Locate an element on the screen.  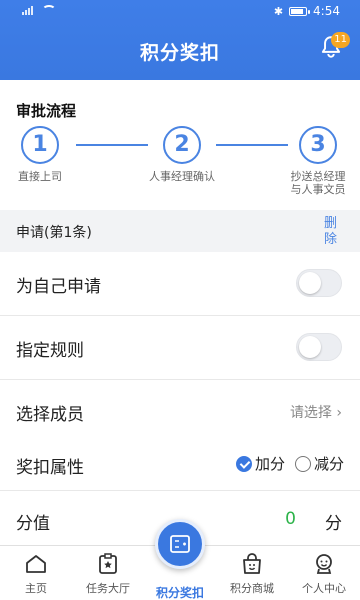
approval-step-2: 2 人事经理确认 is located at coordinates (182, 154).